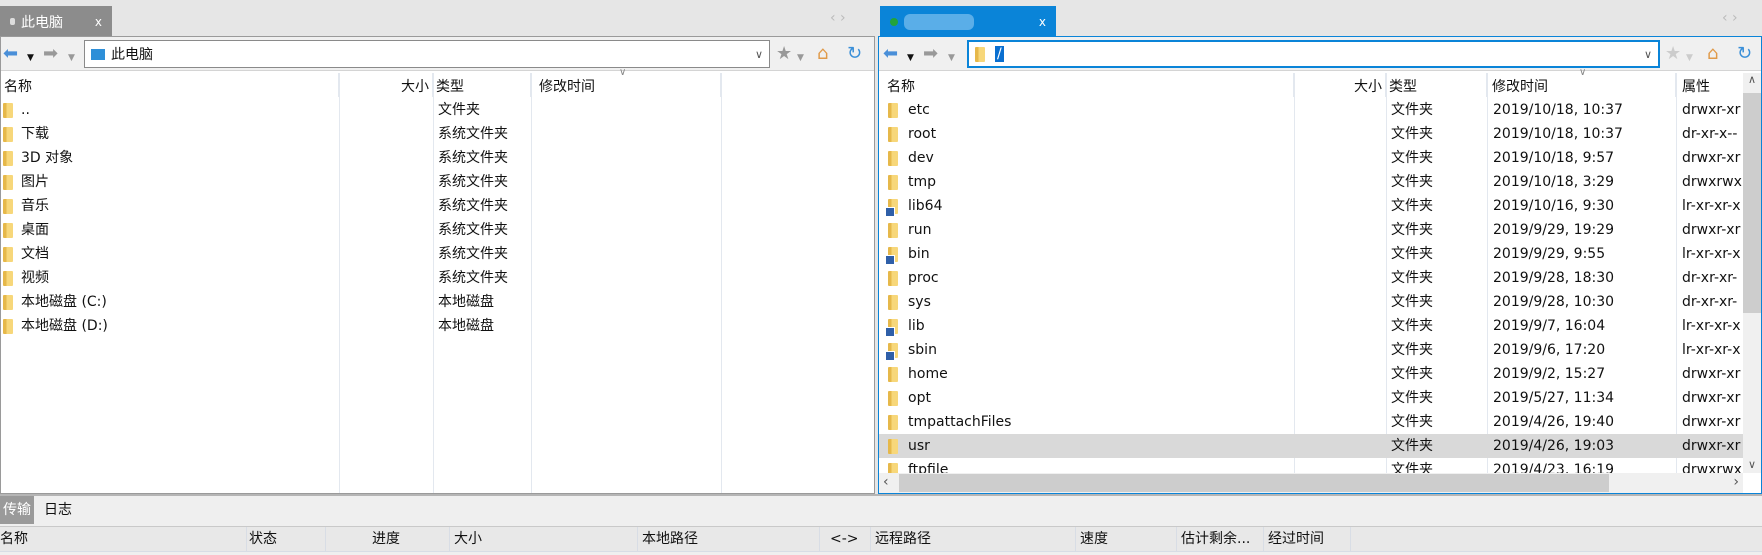 This screenshot has height=555, width=1762. What do you see at coordinates (1412, 374) in the screenshot?
I see `type-cell: 文件夹` at bounding box center [1412, 374].